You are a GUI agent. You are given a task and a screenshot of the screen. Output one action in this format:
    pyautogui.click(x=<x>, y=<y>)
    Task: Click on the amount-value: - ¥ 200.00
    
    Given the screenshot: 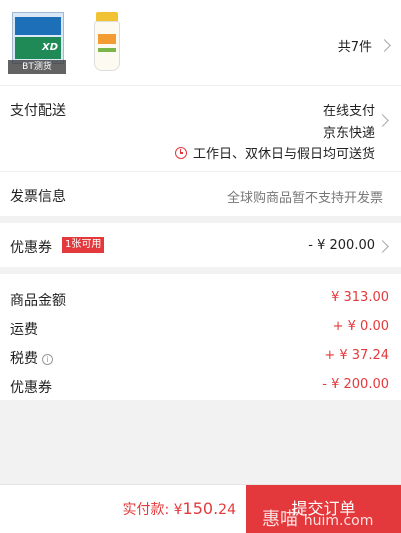 What is the action you would take?
    pyautogui.click(x=355, y=384)
    